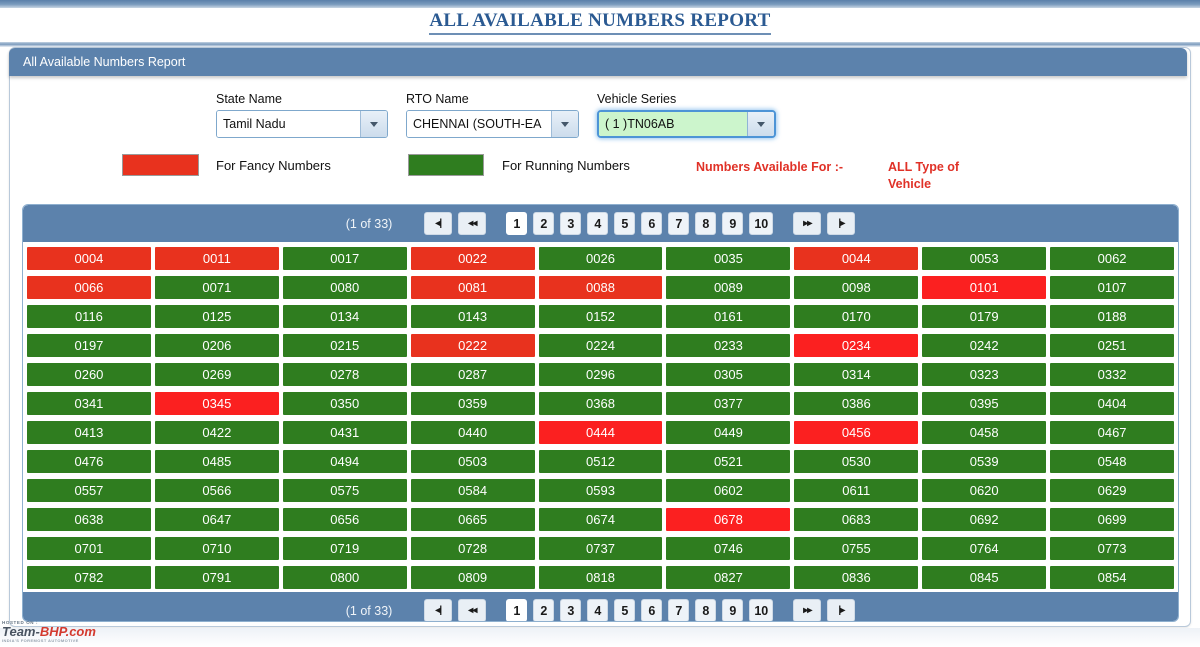 The image size is (1200, 647). I want to click on number-cell: 0458, so click(984, 432).